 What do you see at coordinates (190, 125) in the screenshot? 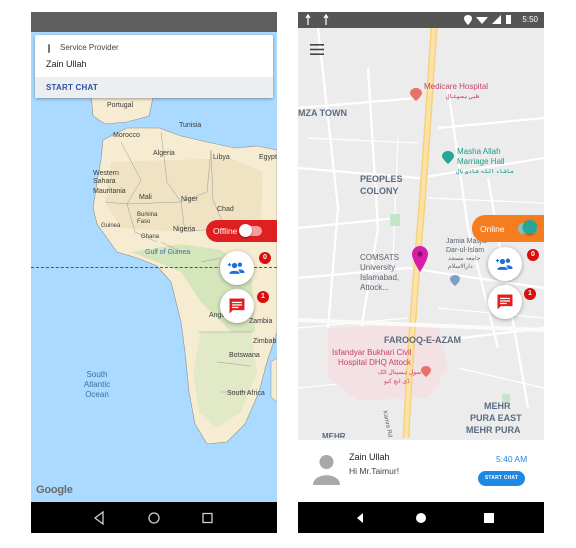
I see `map-label: Tunisia` at bounding box center [190, 125].